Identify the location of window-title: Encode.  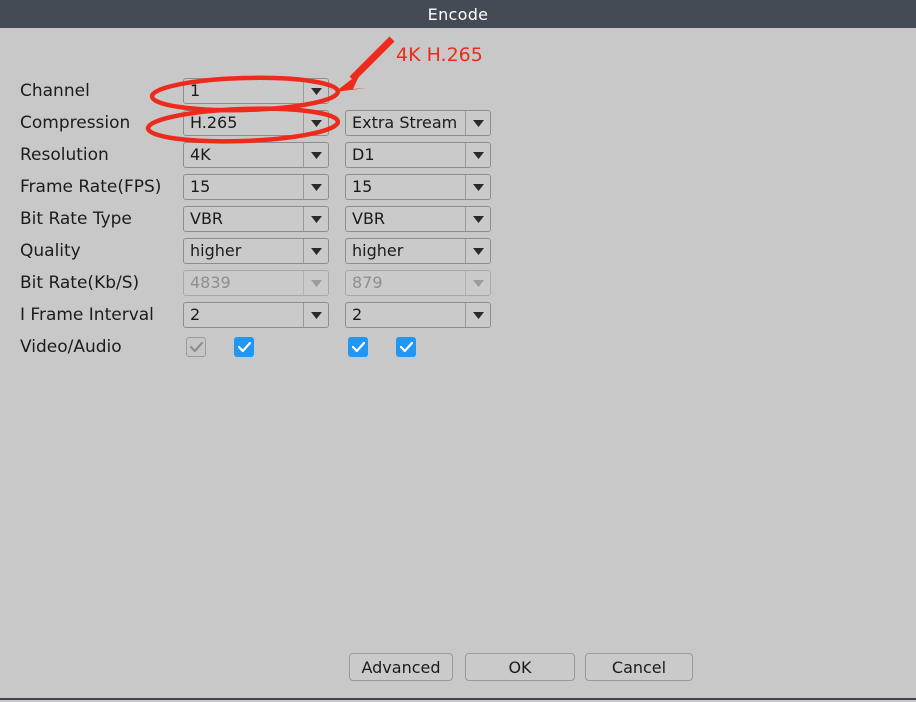
(458, 14).